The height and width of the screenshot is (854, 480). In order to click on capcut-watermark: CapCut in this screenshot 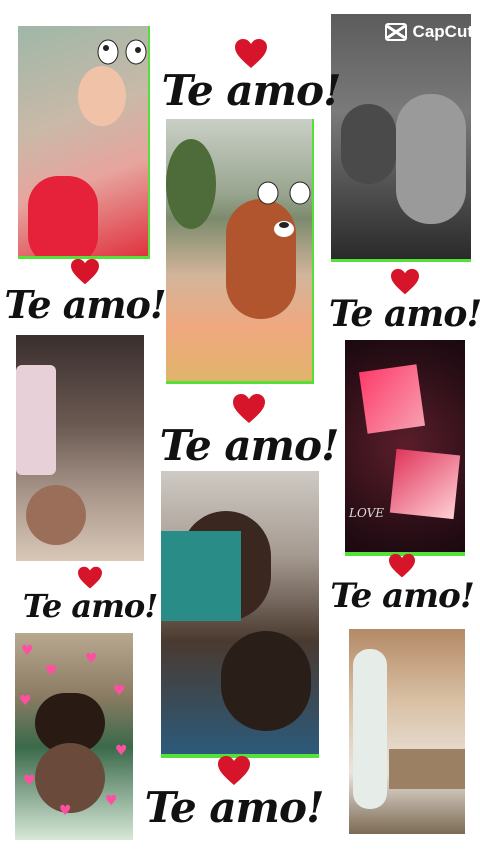, I will do `click(427, 32)`.